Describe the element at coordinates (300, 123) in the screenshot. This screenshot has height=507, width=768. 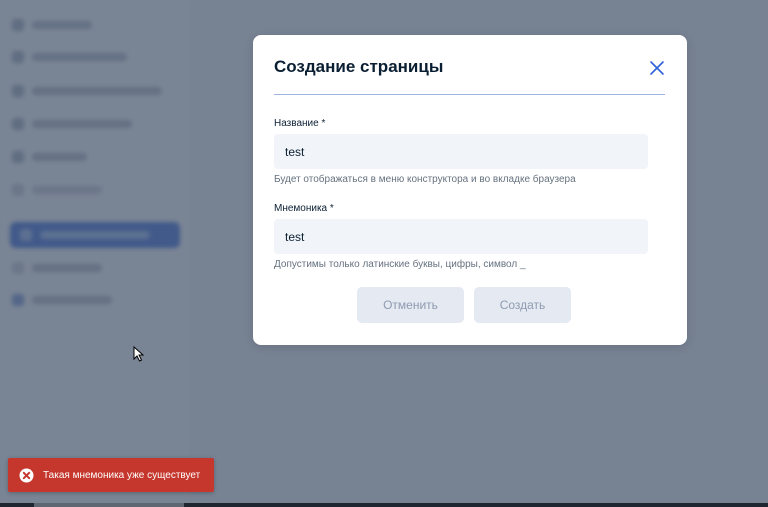
I see `name-field-label: Название *` at that location.